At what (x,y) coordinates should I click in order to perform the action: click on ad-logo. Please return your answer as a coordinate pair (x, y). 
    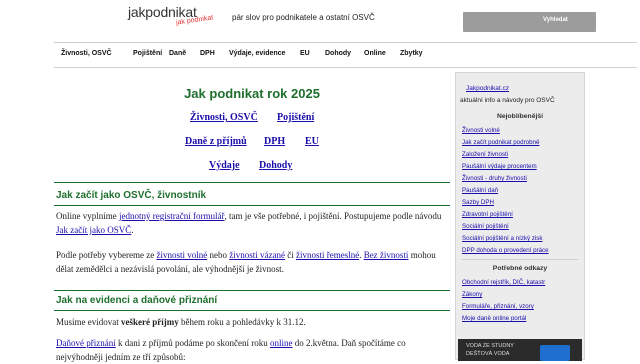
    Looking at the image, I should click on (555, 353).